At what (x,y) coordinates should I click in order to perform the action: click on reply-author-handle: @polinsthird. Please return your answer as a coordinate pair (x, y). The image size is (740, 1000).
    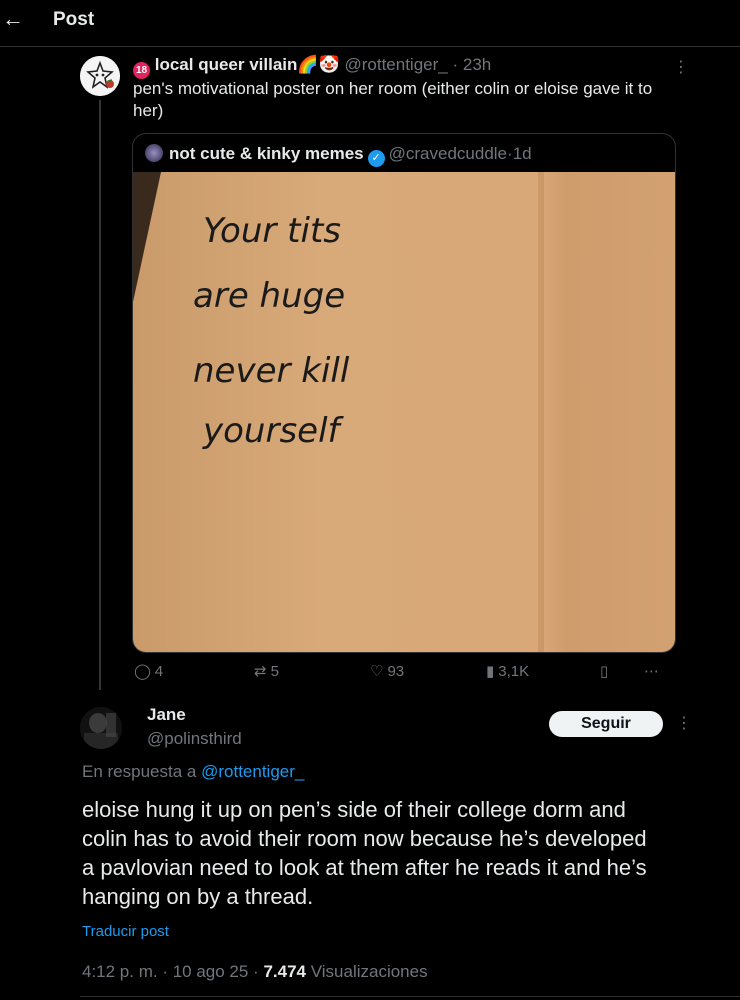
    Looking at the image, I should click on (194, 739).